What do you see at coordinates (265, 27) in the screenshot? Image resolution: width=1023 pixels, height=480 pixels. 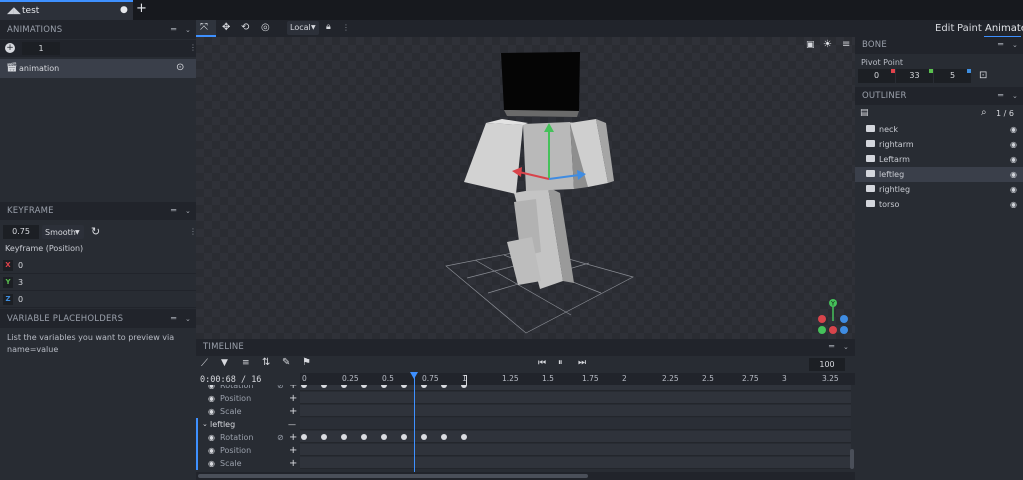 I see `pivot-tool-icon: ◎` at bounding box center [265, 27].